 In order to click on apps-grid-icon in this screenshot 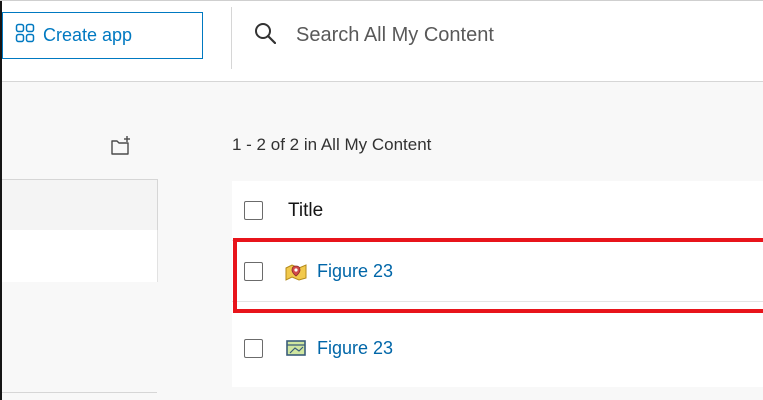, I will do `click(25, 35)`.